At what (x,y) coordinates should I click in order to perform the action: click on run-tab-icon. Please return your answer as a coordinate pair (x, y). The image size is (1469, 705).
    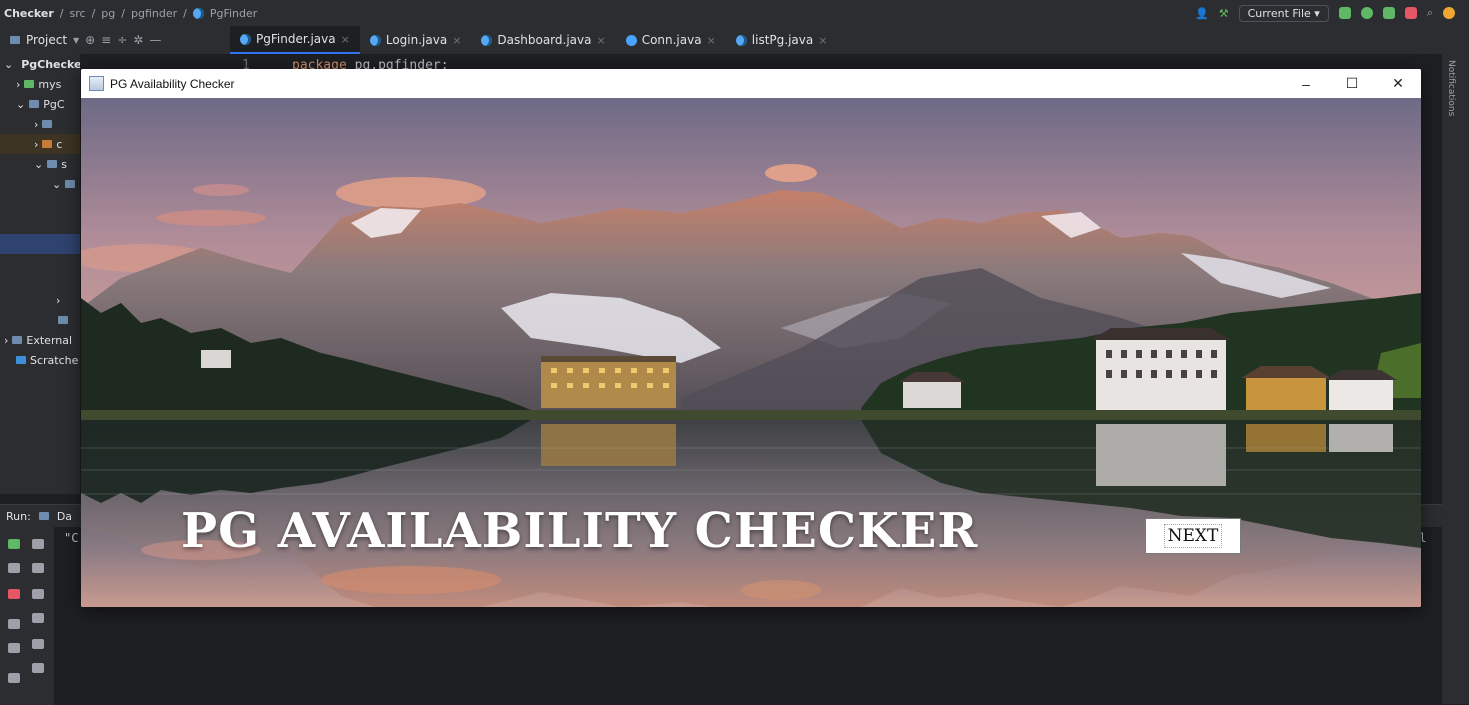
    Looking at the image, I should click on (43, 516).